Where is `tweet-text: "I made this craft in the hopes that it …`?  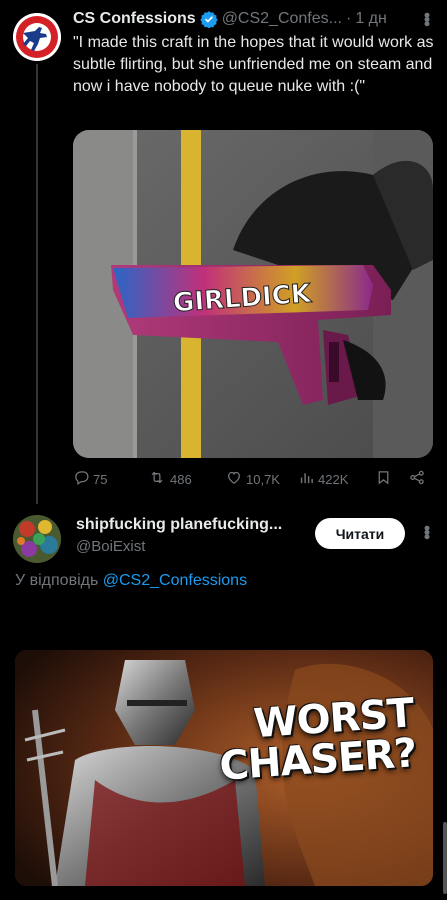 tweet-text: "I made this craft in the hopes that it … is located at coordinates (253, 64).